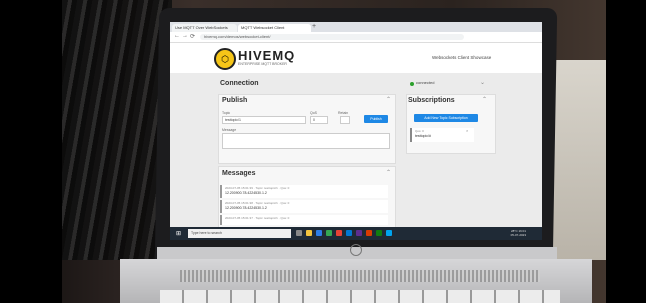 This screenshot has width=646, height=303. What do you see at coordinates (204, 28) in the screenshot?
I see `browser-tab: Use MQTT Over WebSockets` at bounding box center [204, 28].